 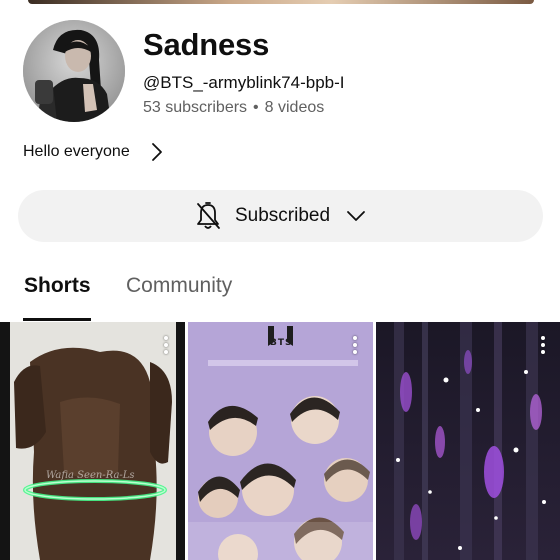 What do you see at coordinates (281, 343) in the screenshot?
I see `short-2-logo-text: BTS` at bounding box center [281, 343].